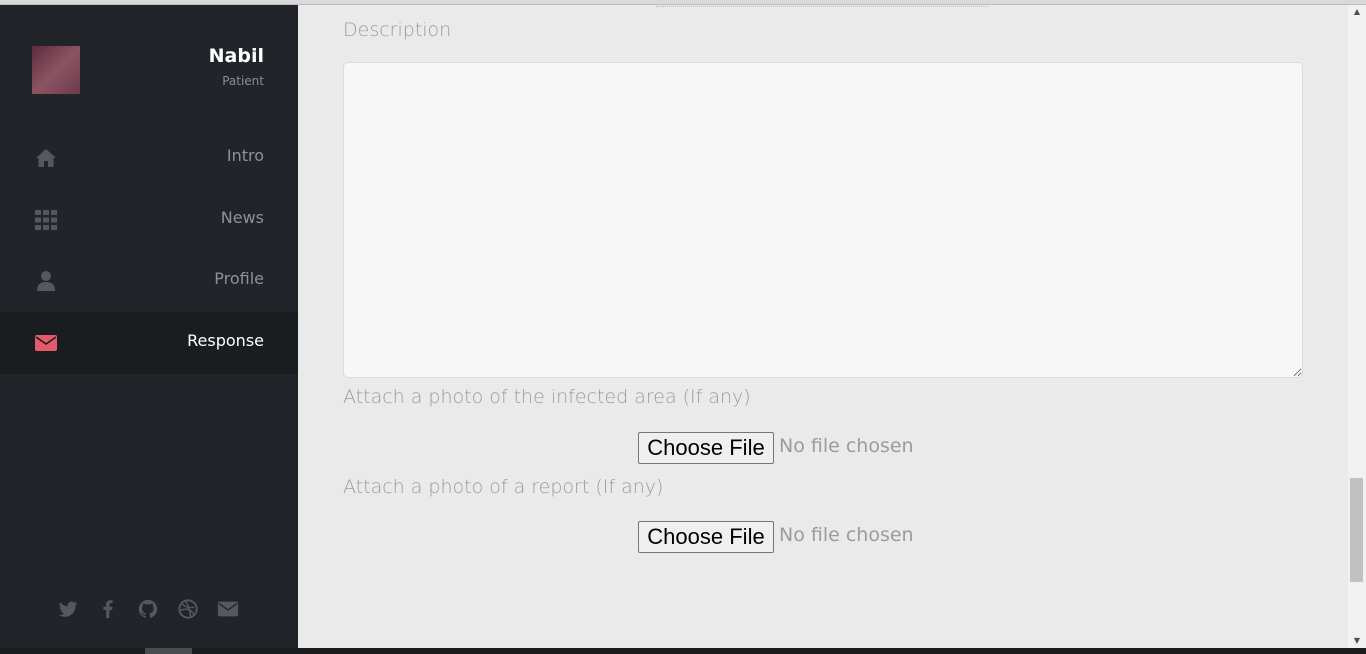 The image size is (1366, 654). Describe the element at coordinates (149, 281) in the screenshot. I see `sidebar-item-profile: Profile` at that location.